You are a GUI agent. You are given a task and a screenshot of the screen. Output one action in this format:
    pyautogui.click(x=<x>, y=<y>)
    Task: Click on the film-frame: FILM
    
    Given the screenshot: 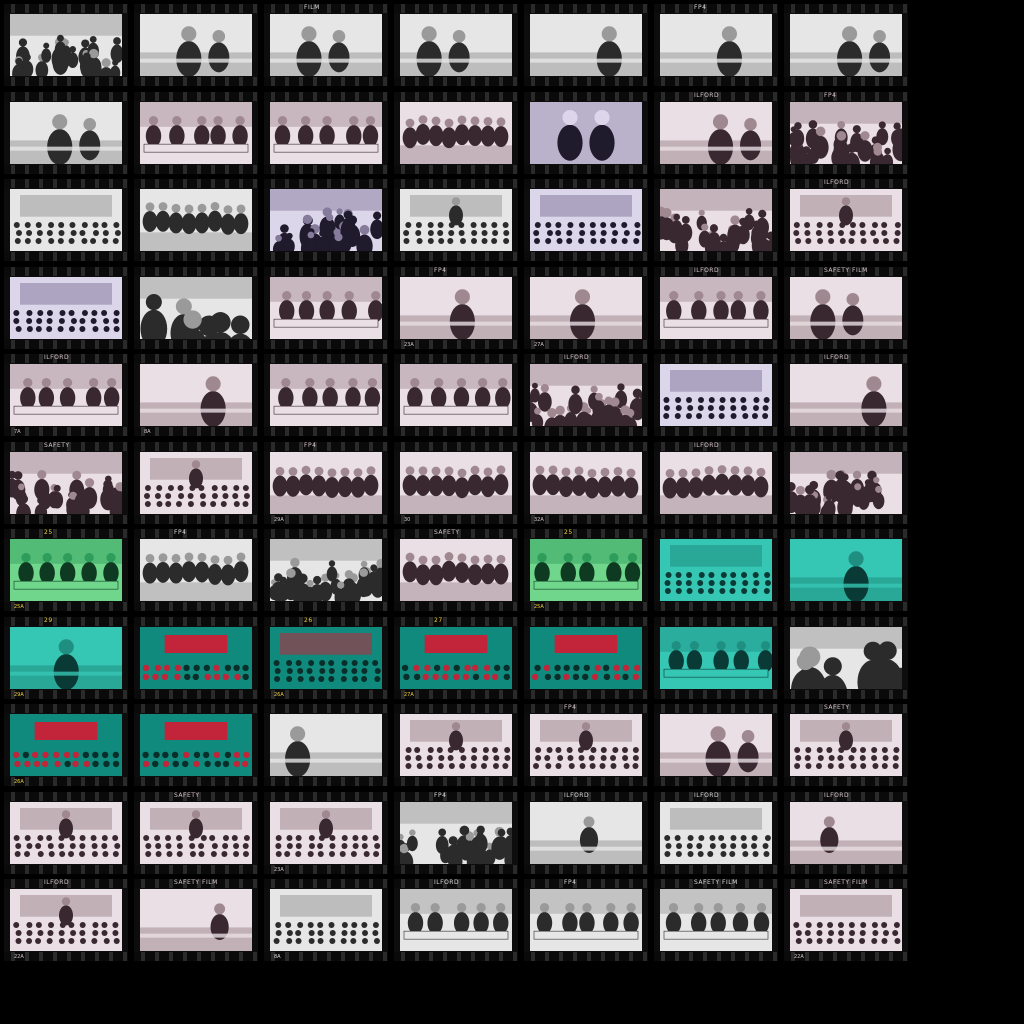 What is the action you would take?
    pyautogui.click(x=326, y=45)
    